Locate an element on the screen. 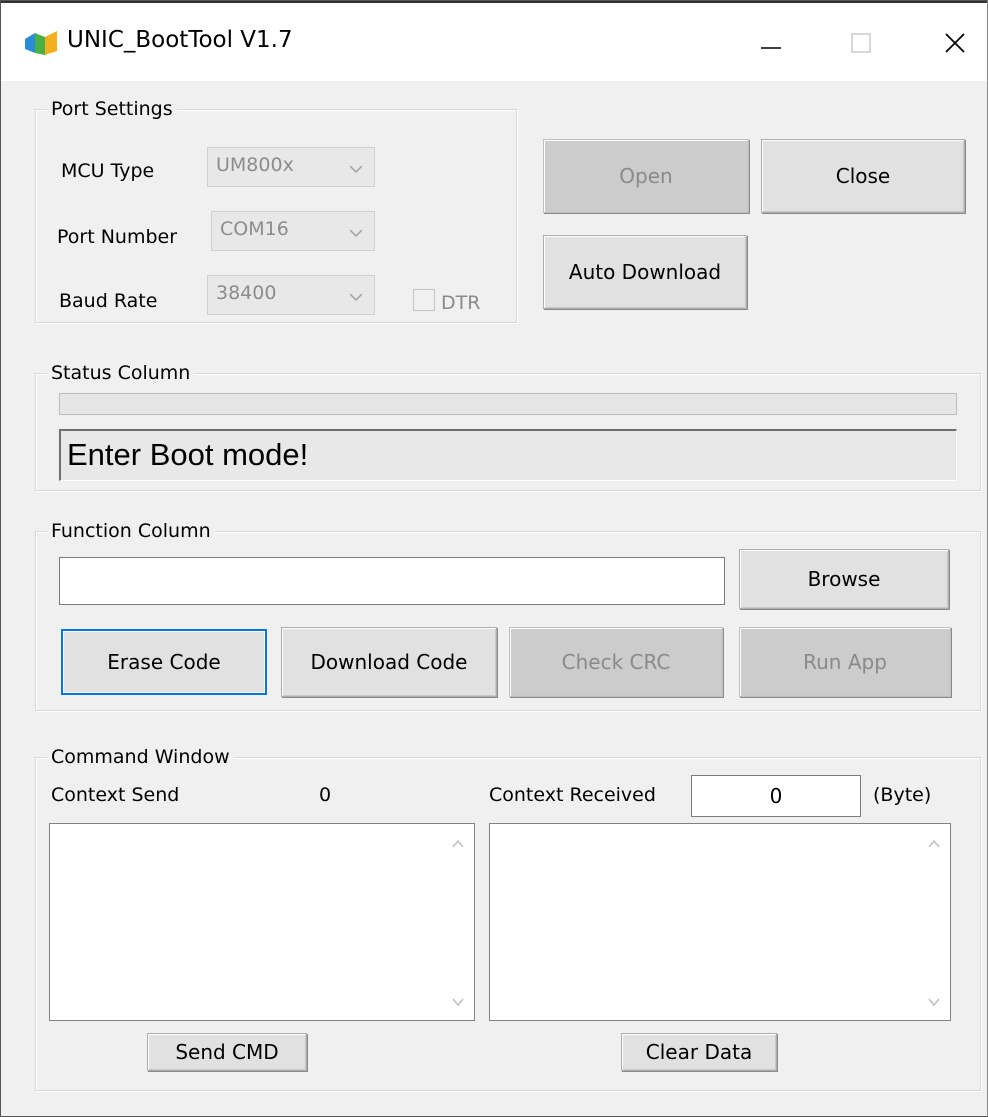 Image resolution: width=988 pixels, height=1117 pixels. received-textarea is located at coordinates (720, 922).